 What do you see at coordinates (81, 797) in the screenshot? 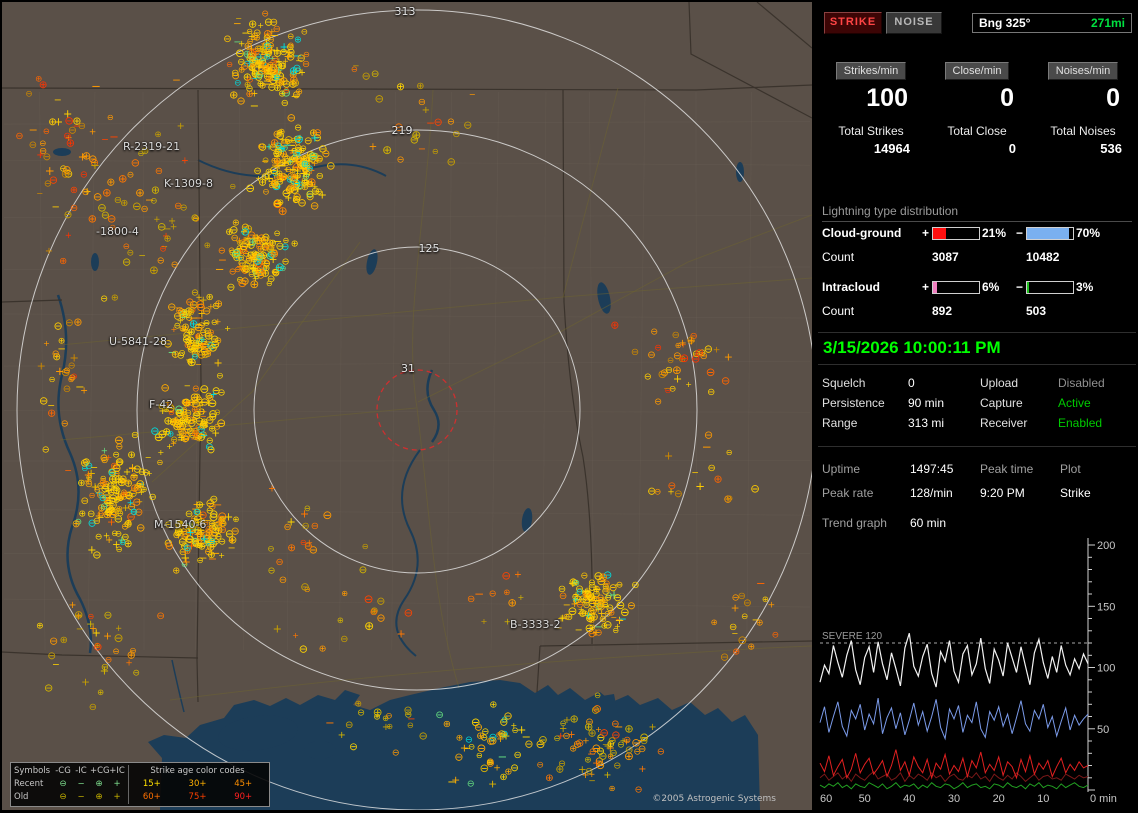
I see `legend-symbol: −` at bounding box center [81, 797].